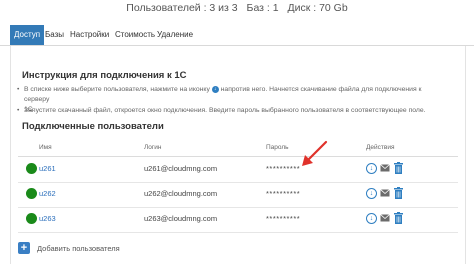  I want to click on col-name: Имя, so click(45, 147).